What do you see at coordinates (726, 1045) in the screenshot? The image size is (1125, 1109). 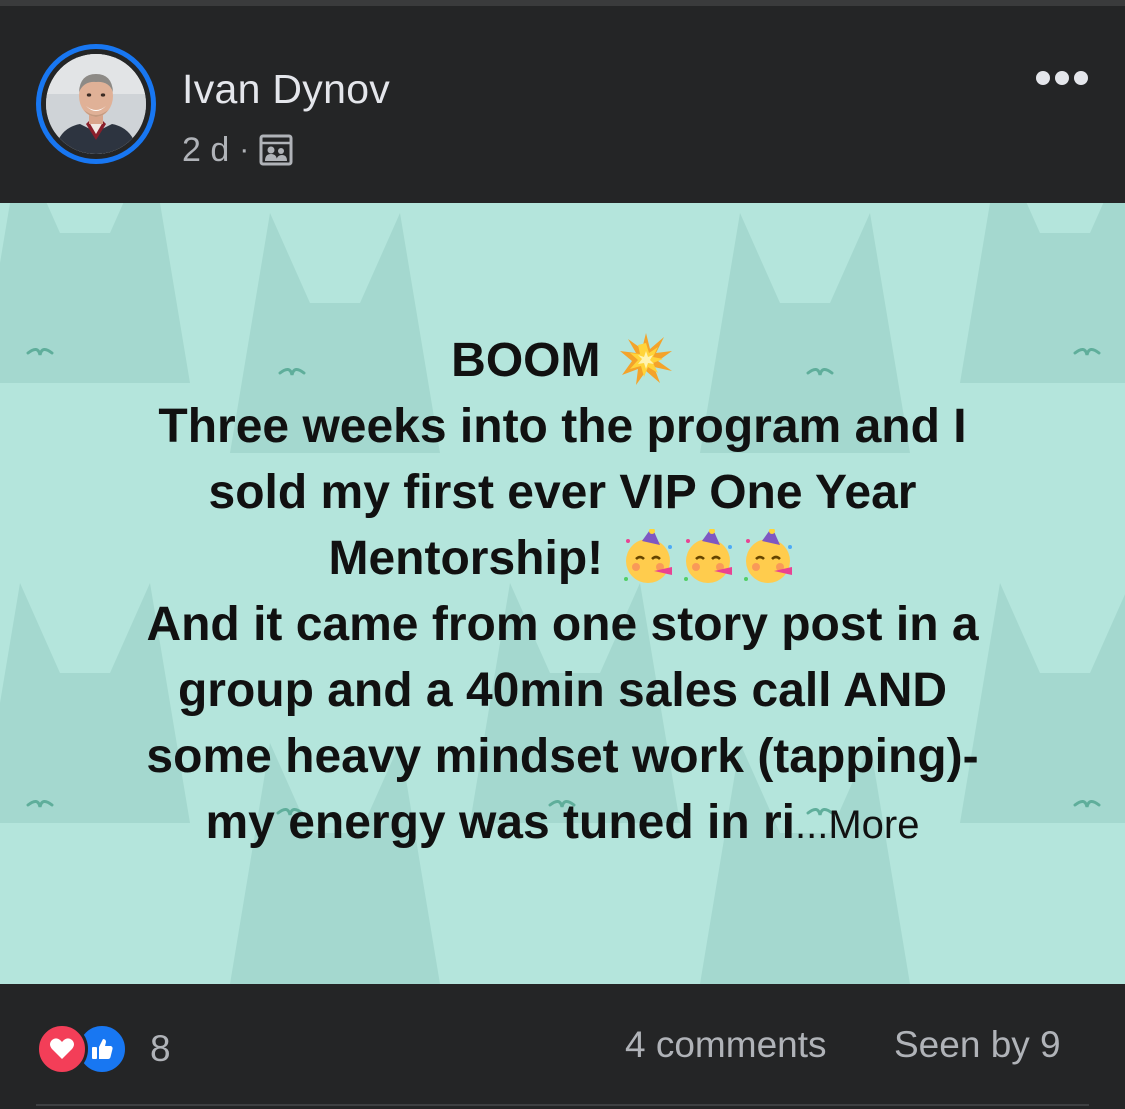 I see `comments-count-link: 4 comments` at bounding box center [726, 1045].